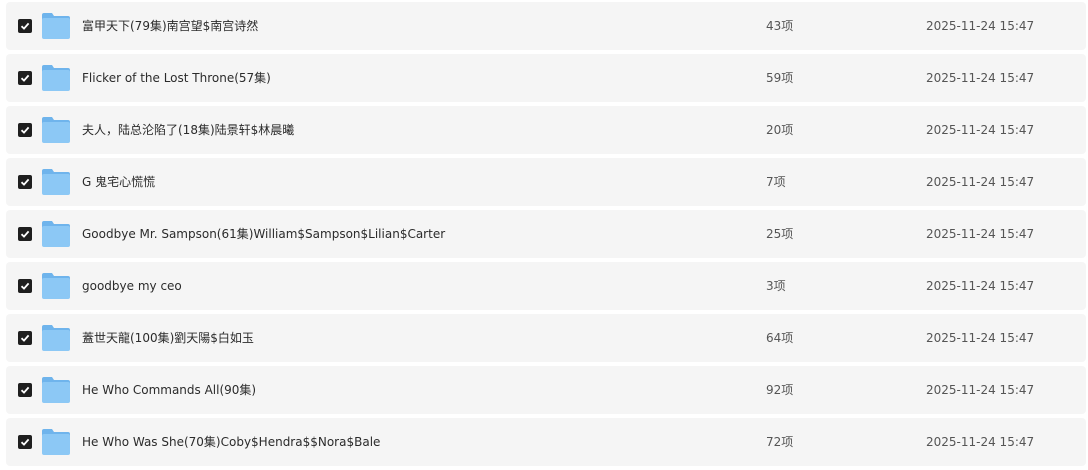  I want to click on file-name: 夫人，陆总沦陷了(18集)陆景轩$林晨曦, so click(188, 130).